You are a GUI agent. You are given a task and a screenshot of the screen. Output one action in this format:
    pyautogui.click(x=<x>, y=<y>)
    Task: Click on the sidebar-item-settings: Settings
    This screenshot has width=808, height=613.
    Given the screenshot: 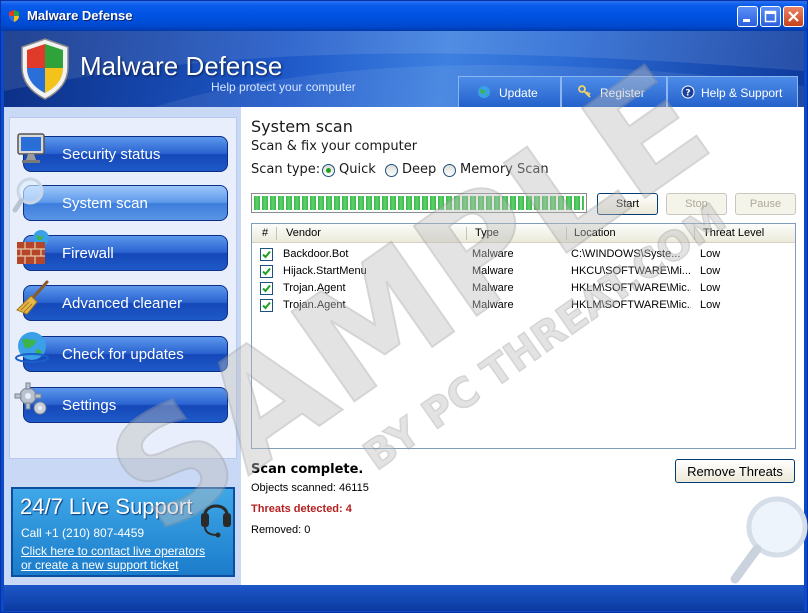 What is the action you would take?
    pyautogui.click(x=125, y=405)
    